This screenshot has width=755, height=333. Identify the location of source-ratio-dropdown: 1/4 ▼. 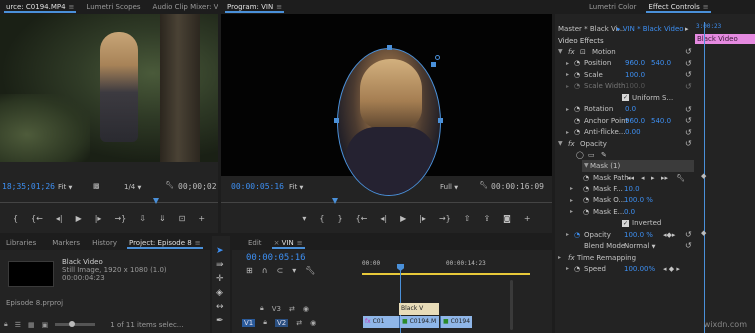
(132, 187).